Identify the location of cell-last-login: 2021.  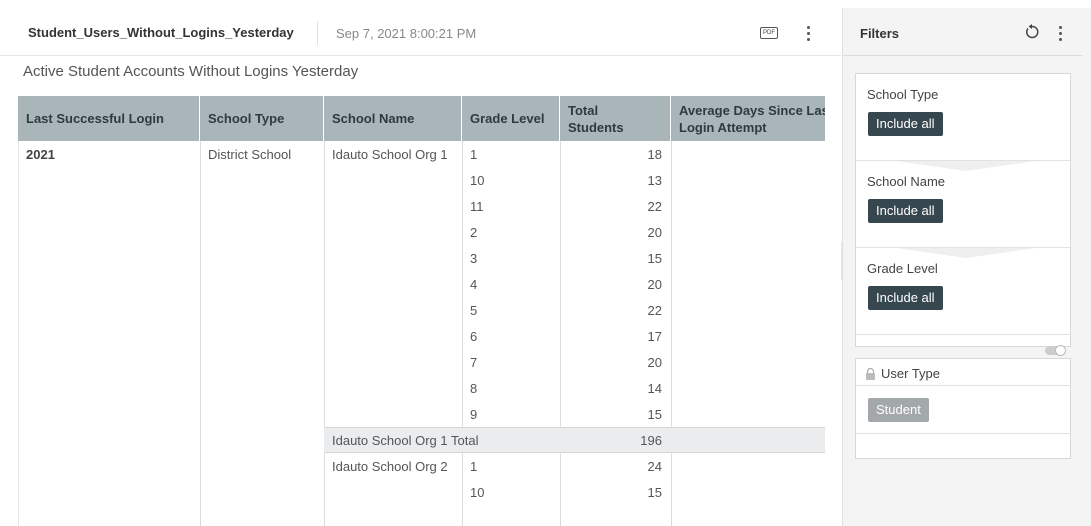
(40, 154).